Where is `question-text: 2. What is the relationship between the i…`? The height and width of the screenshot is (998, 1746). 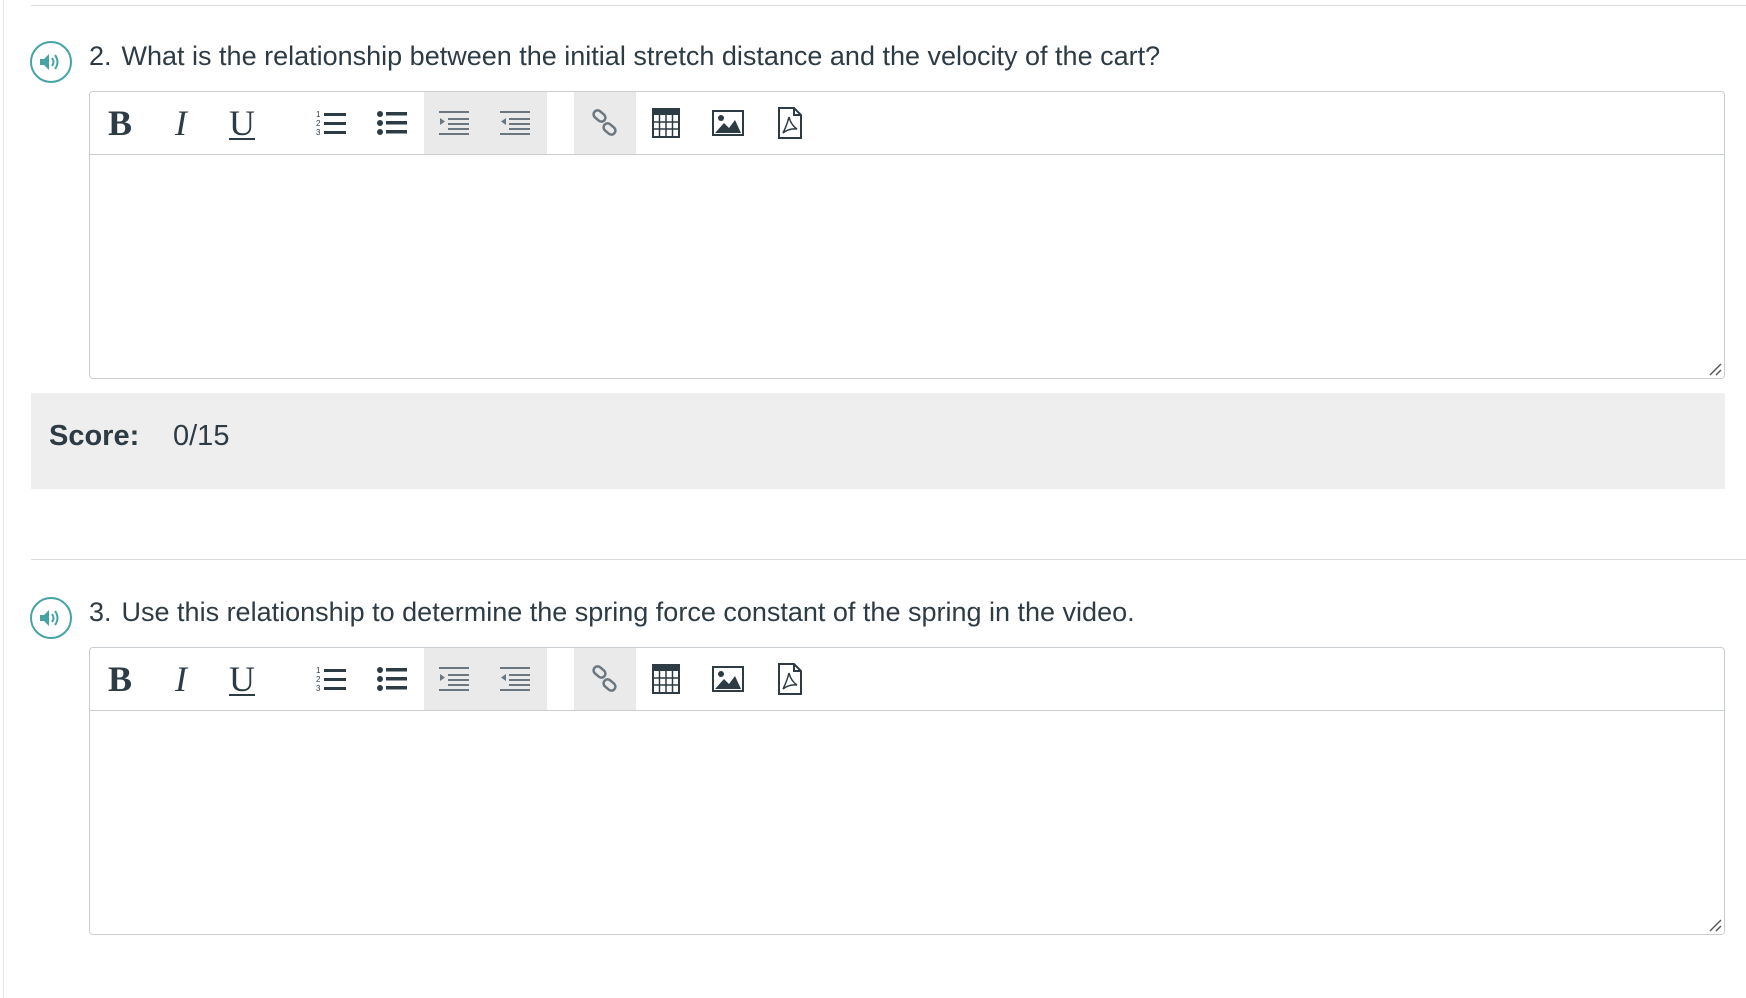 question-text: 2. What is the relationship between the i… is located at coordinates (624, 56).